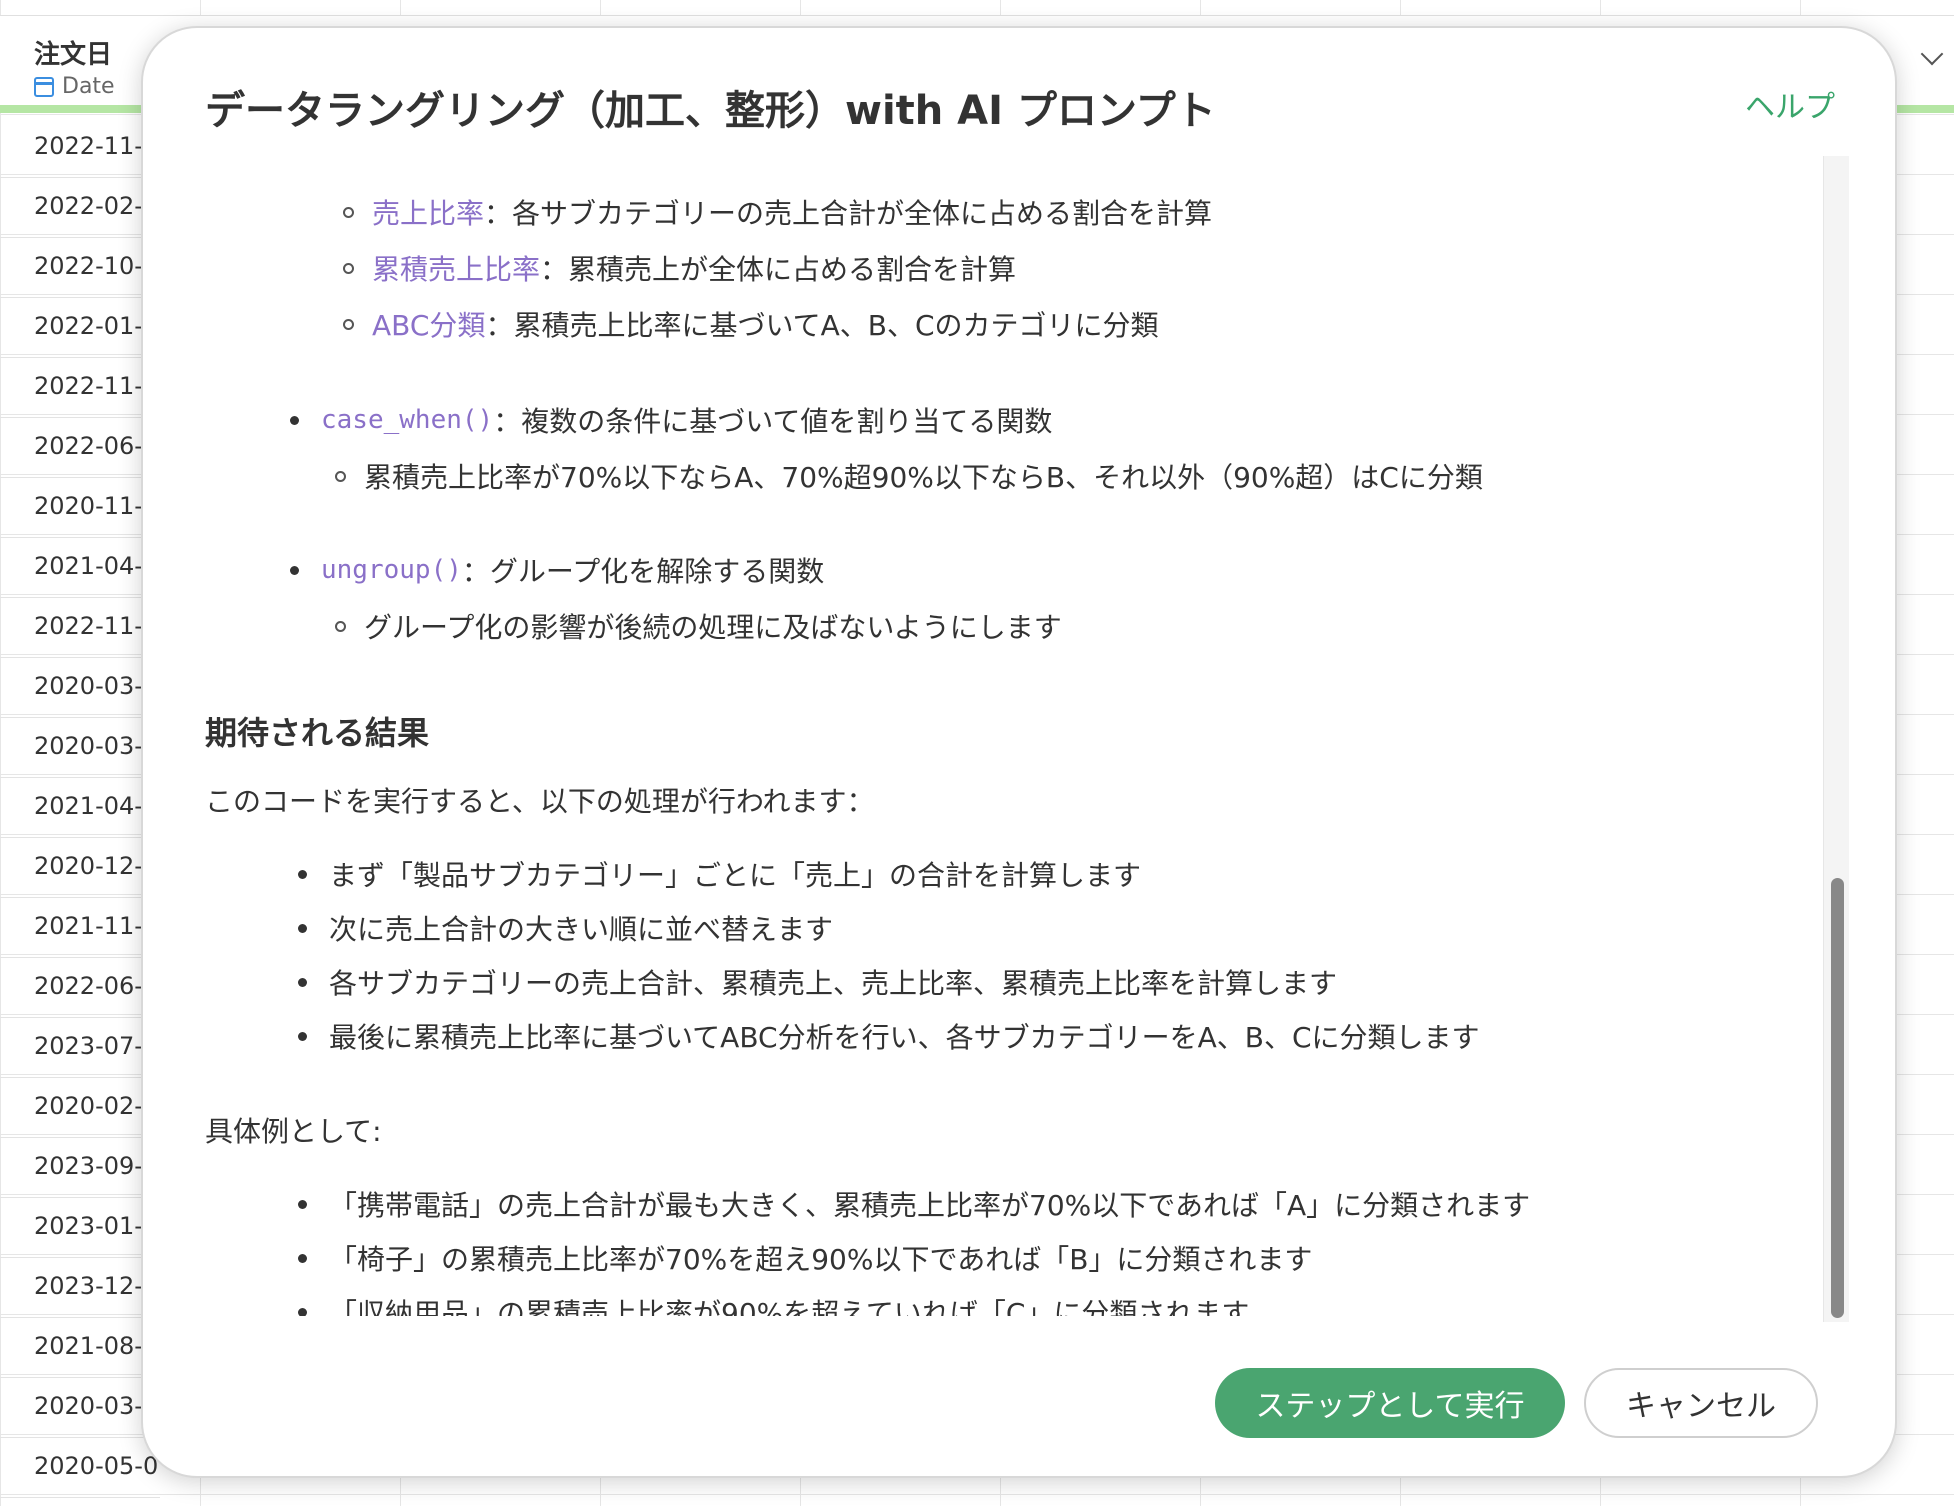 The image size is (1954, 1506). I want to click on term-description: ：累積売上が全体に占める割合を計算, so click(778, 269).